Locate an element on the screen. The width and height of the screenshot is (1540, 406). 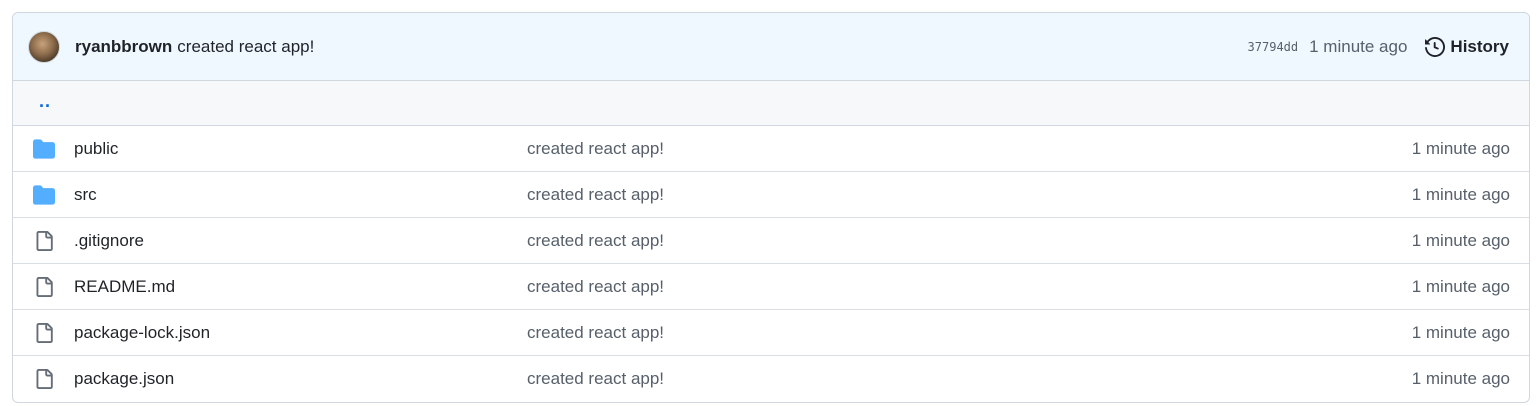
file-row: src created react app! 1 minute ago is located at coordinates (771, 195).